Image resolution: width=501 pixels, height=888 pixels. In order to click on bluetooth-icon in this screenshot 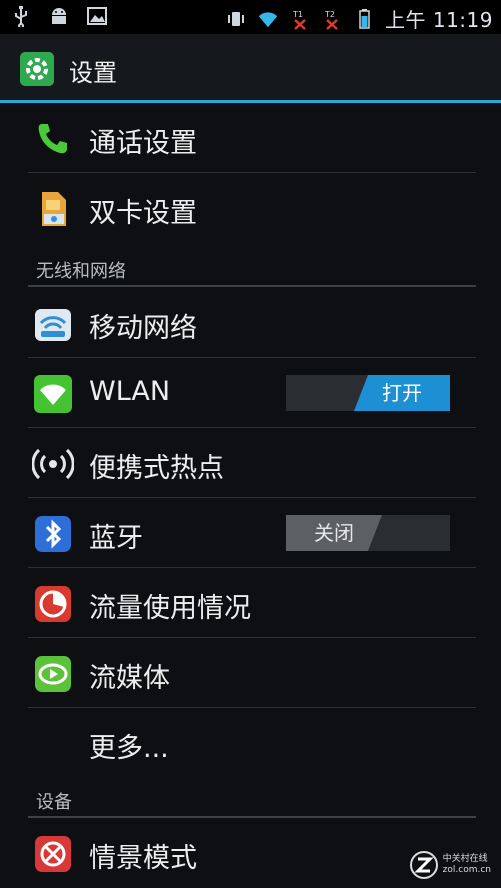, I will do `click(53, 534)`.